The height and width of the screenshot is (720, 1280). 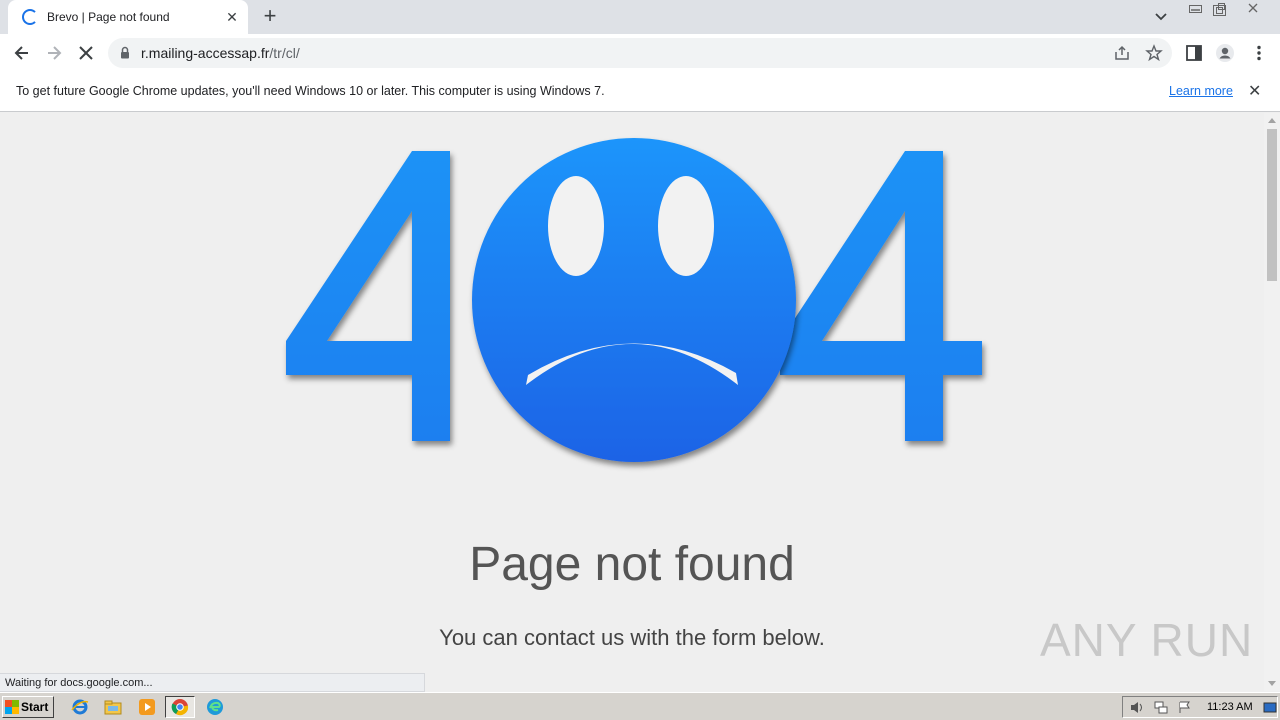 What do you see at coordinates (1272, 683) in the screenshot?
I see `scroll-down-arrow-icon` at bounding box center [1272, 683].